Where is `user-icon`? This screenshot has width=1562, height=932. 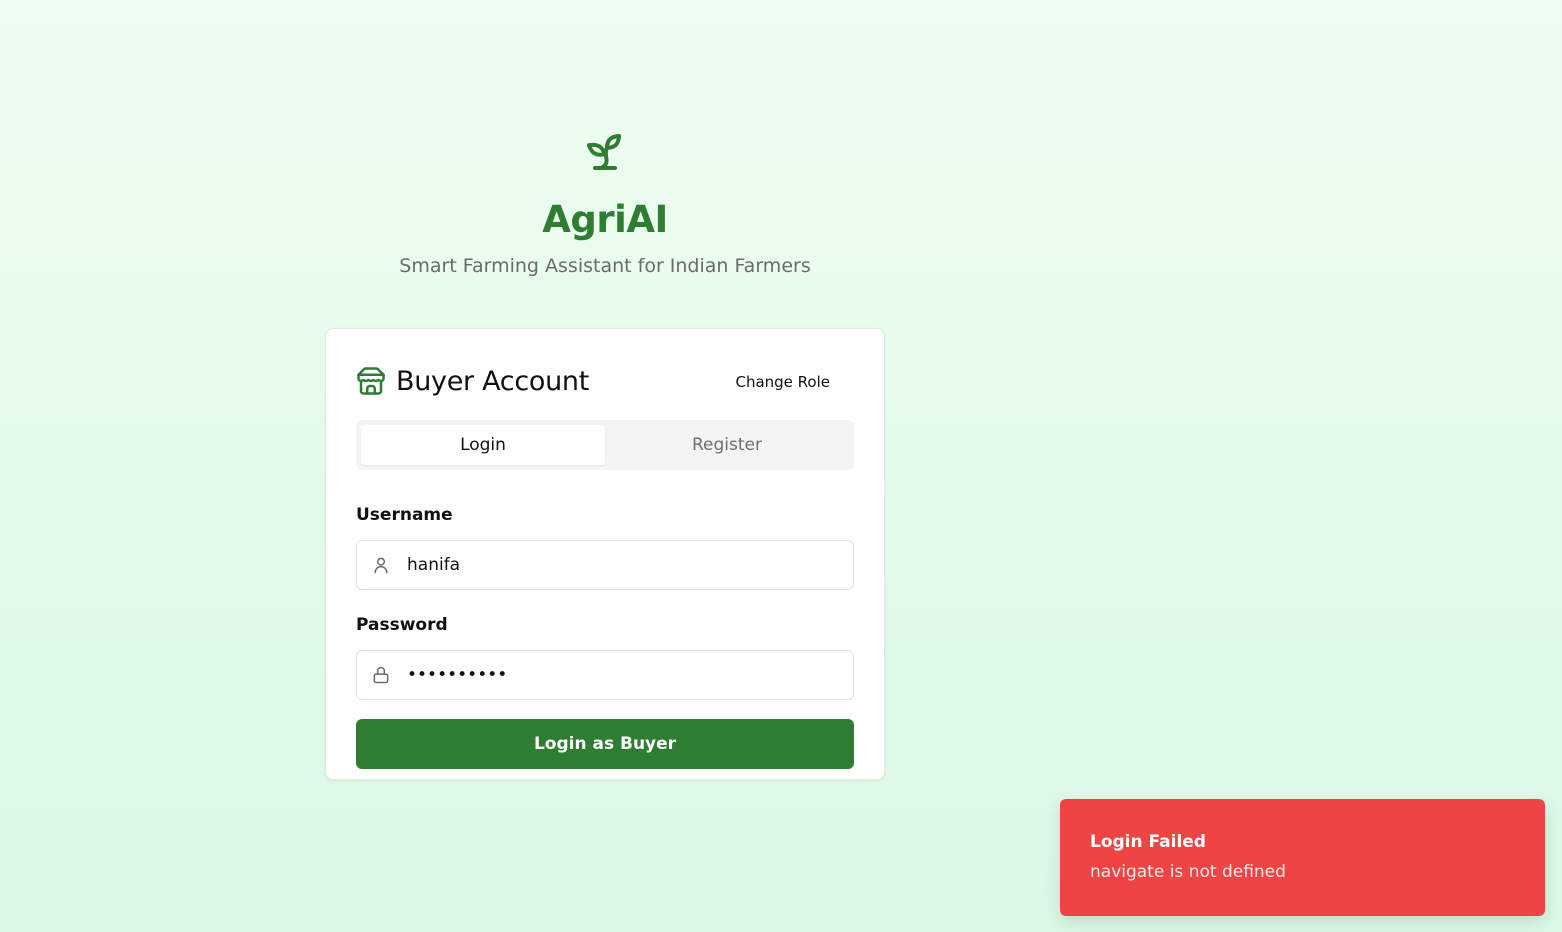 user-icon is located at coordinates (381, 565).